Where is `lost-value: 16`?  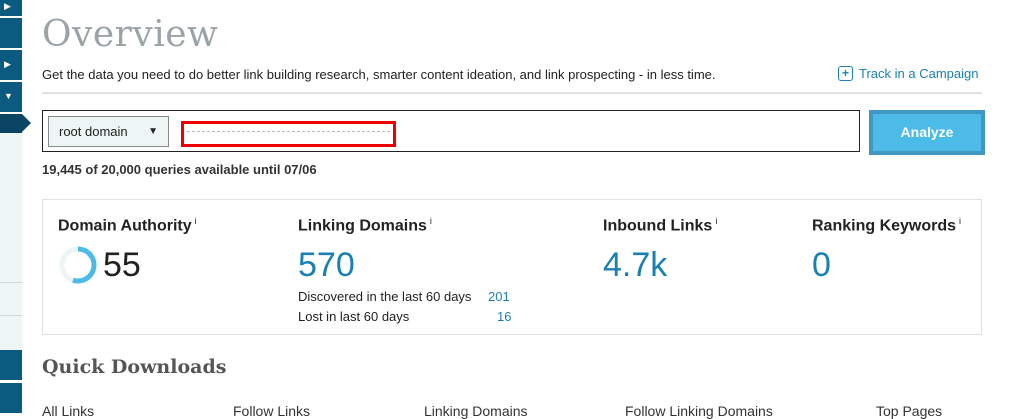
lost-value: 16 is located at coordinates (504, 316).